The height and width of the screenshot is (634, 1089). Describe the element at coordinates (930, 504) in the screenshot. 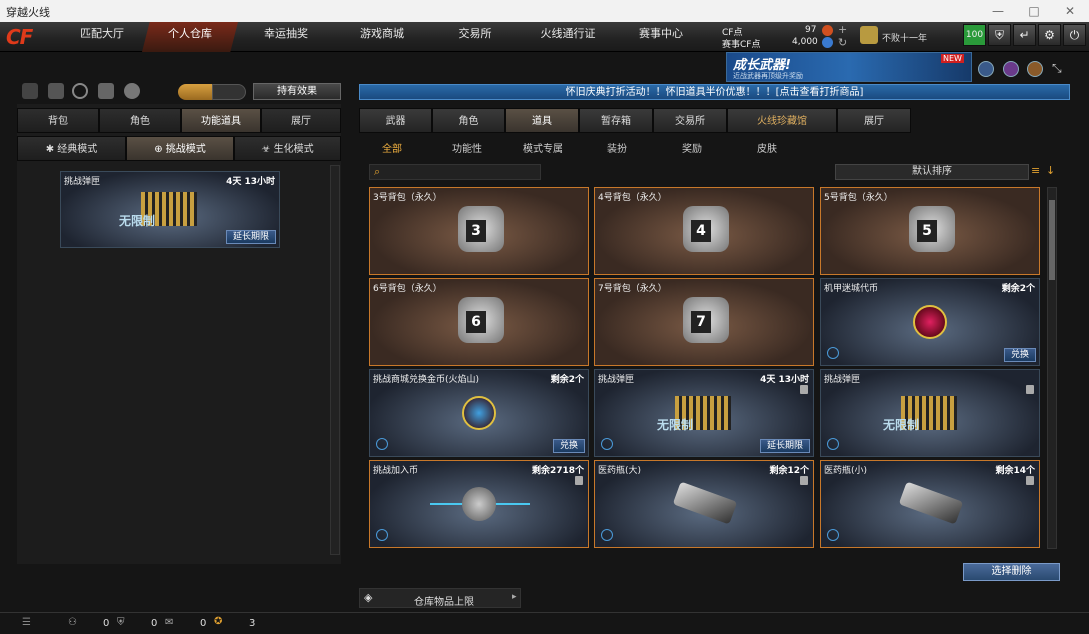

I see `item-card: 医药瓶(小) 剩余14个` at that location.